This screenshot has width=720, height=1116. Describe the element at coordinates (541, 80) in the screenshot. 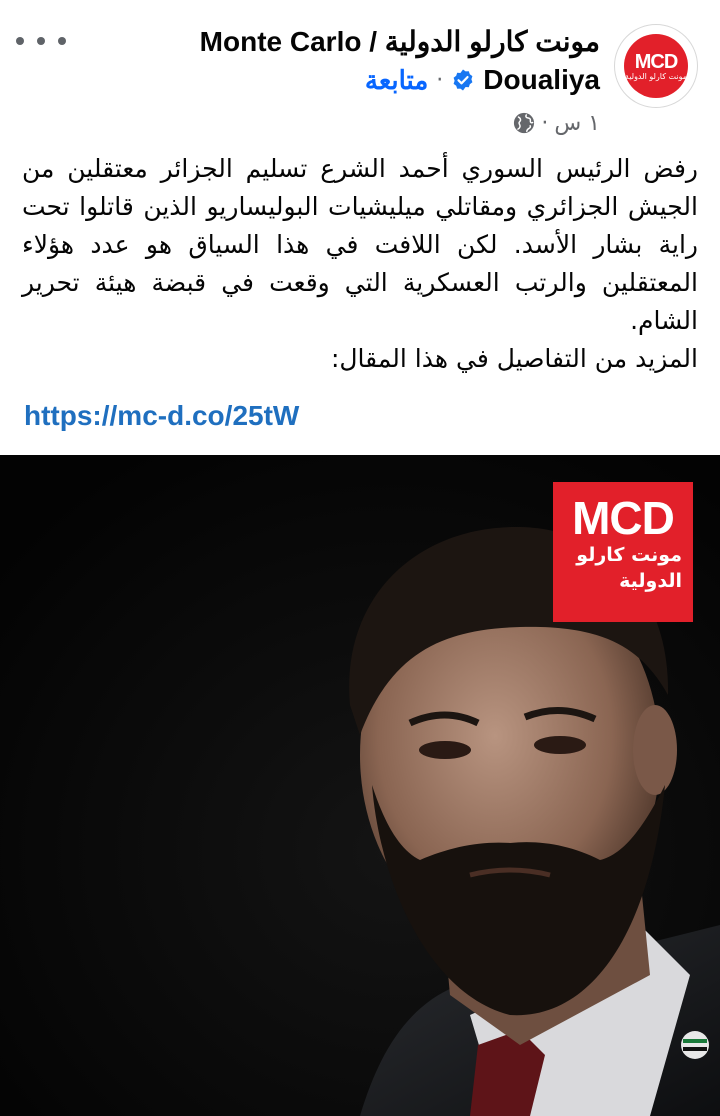

I see `page-name-continued: Doualiya` at that location.